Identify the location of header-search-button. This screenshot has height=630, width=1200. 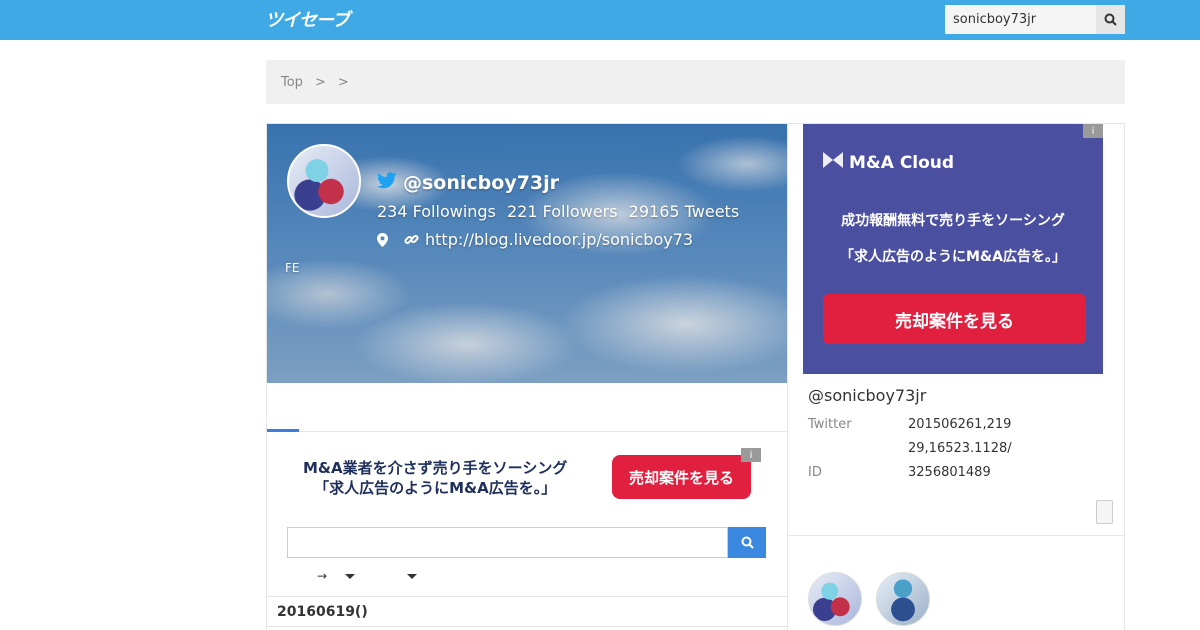
(1110, 19).